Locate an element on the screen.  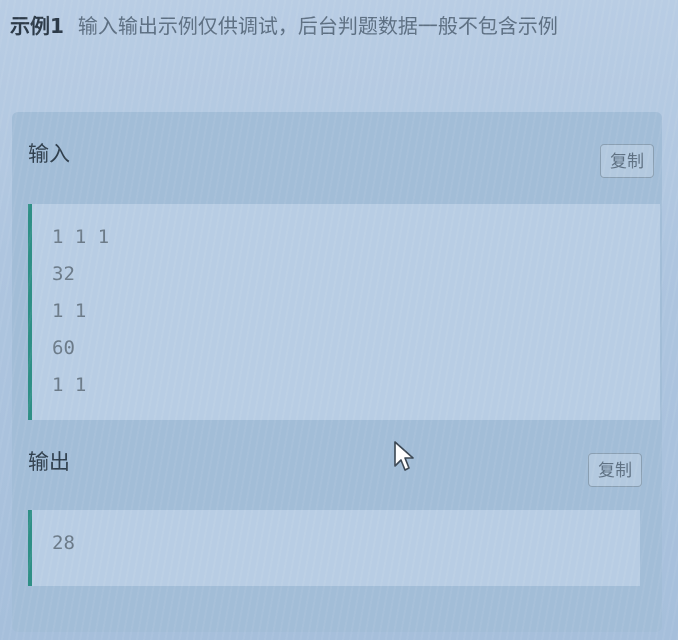
example-header: 示例1 输入输出示例仅供调试，后台判题数据一般不包含示例 is located at coordinates (340, 26).